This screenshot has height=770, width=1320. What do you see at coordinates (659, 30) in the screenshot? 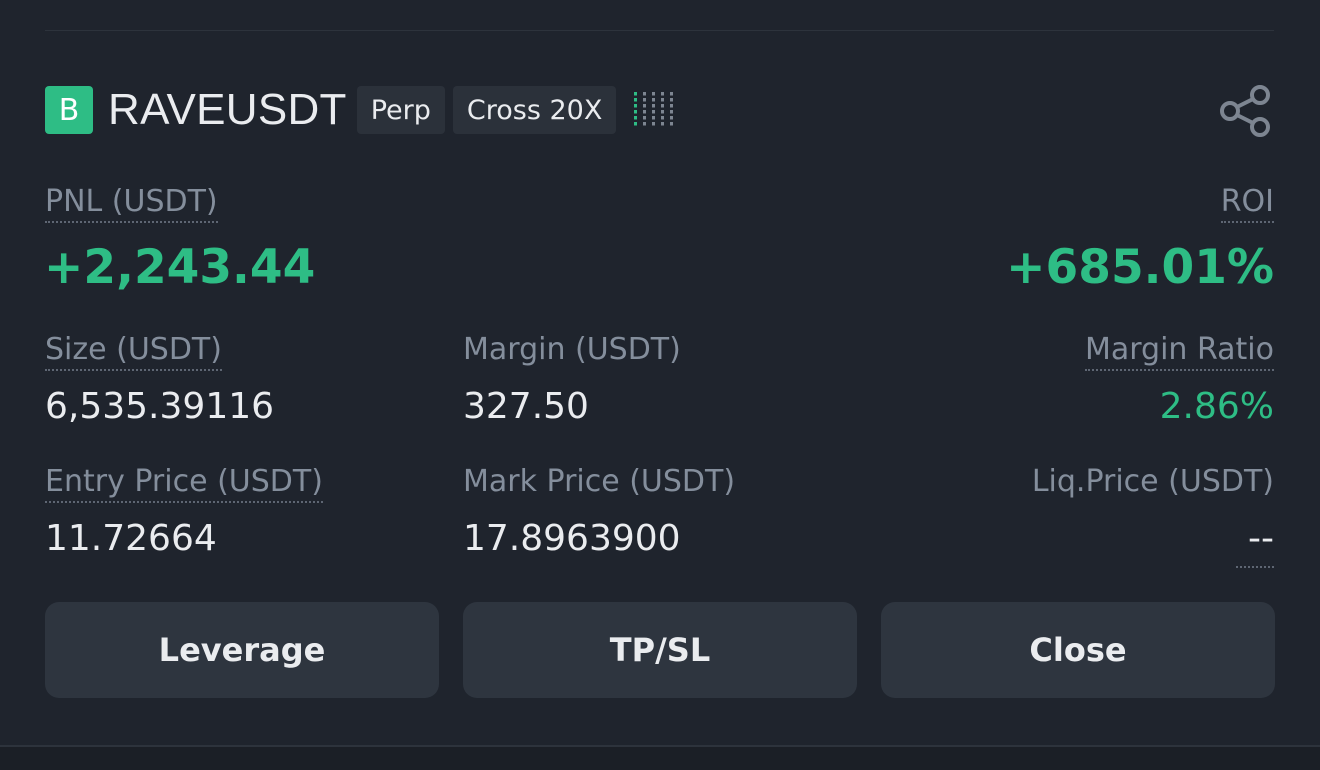
I see `top-divider` at bounding box center [659, 30].